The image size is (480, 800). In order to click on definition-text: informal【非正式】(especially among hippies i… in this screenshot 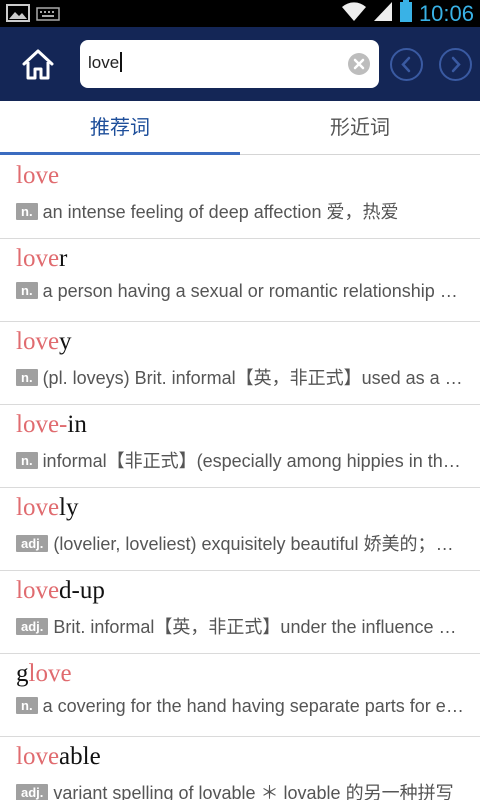, I will do `click(254, 461)`.